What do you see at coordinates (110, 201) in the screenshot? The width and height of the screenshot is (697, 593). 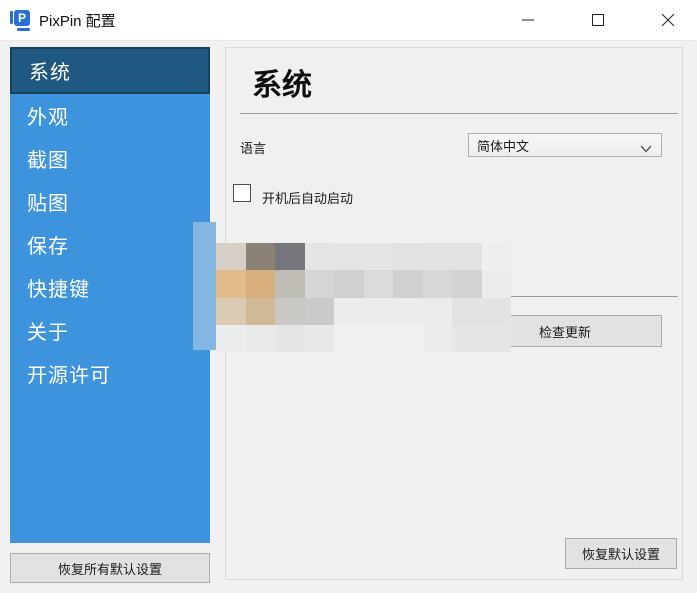 I see `sidebar-item-pin-image: 贴图` at bounding box center [110, 201].